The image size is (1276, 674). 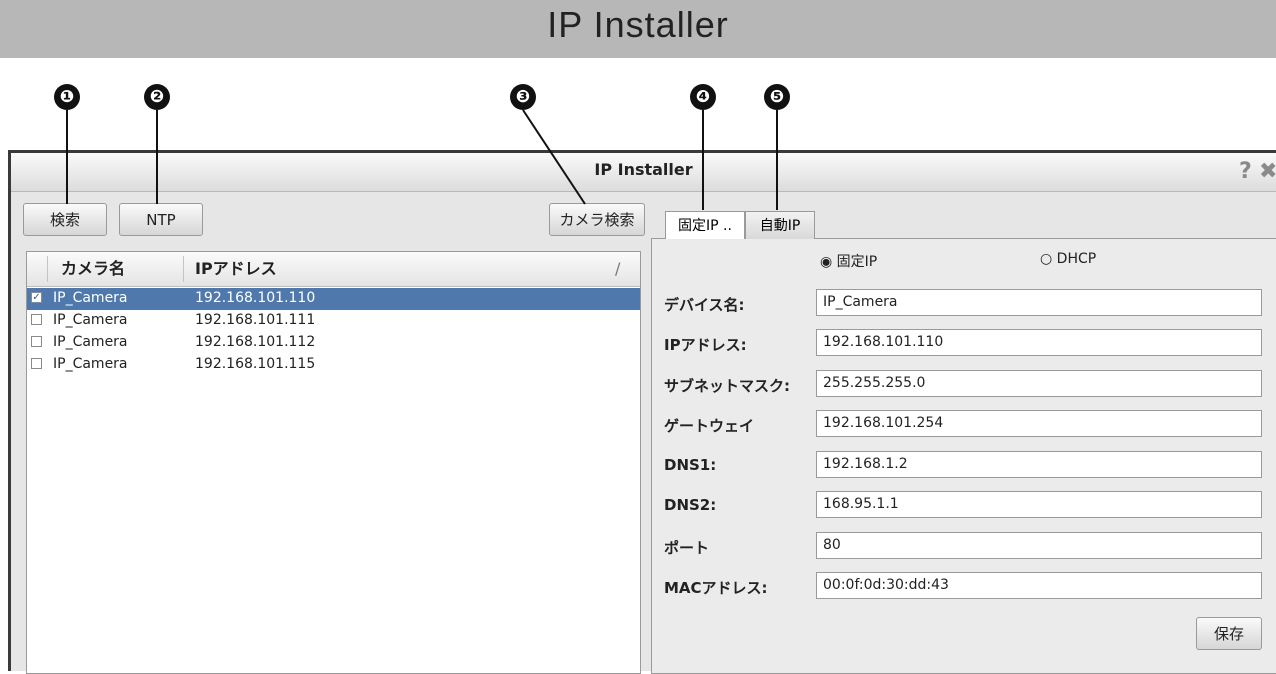 What do you see at coordinates (687, 548) in the screenshot?
I see `label-port: ポート` at bounding box center [687, 548].